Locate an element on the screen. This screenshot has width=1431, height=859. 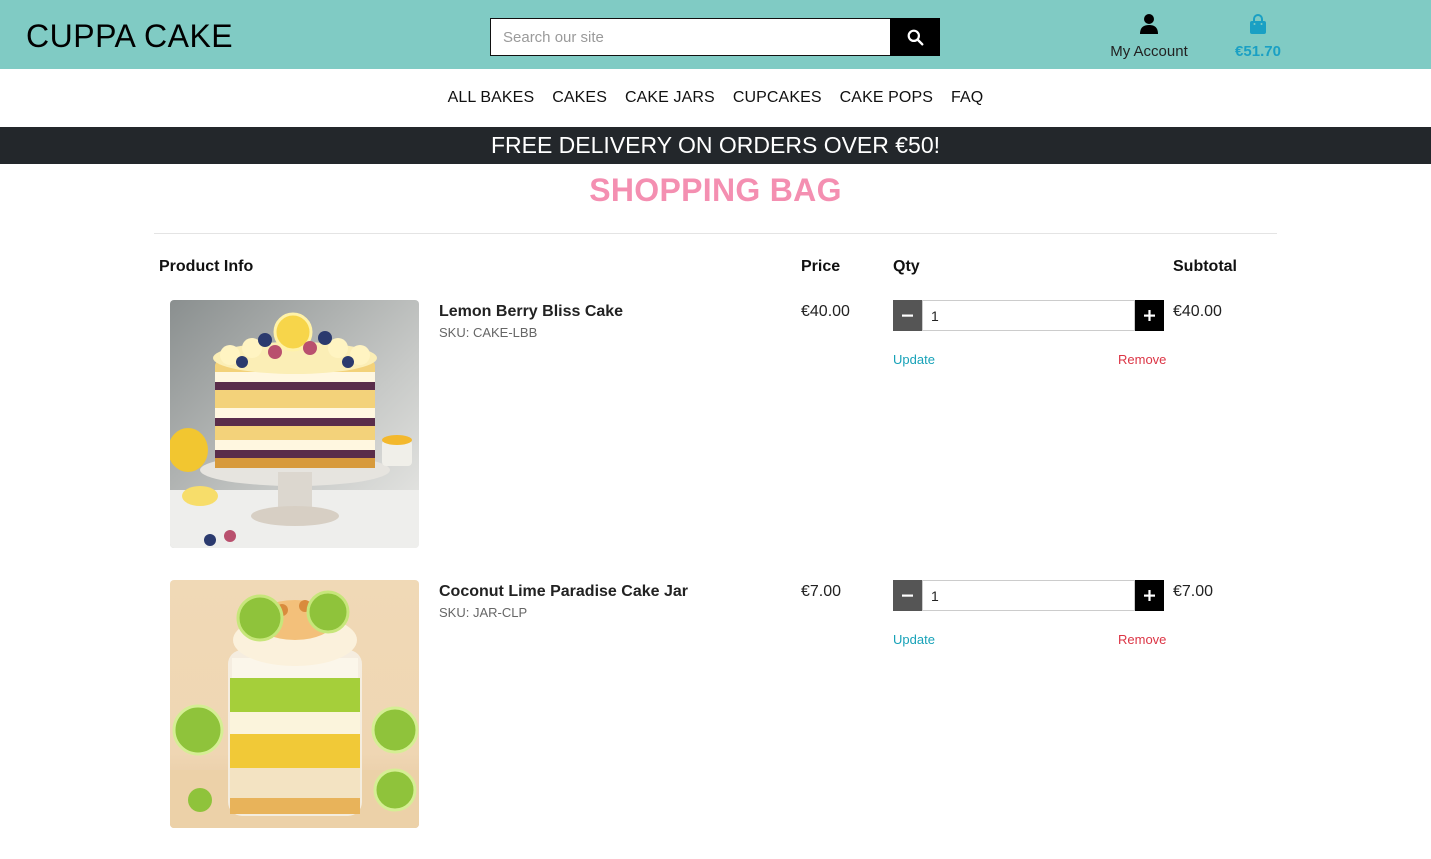
shopping-bag-icon is located at coordinates (1258, 24).